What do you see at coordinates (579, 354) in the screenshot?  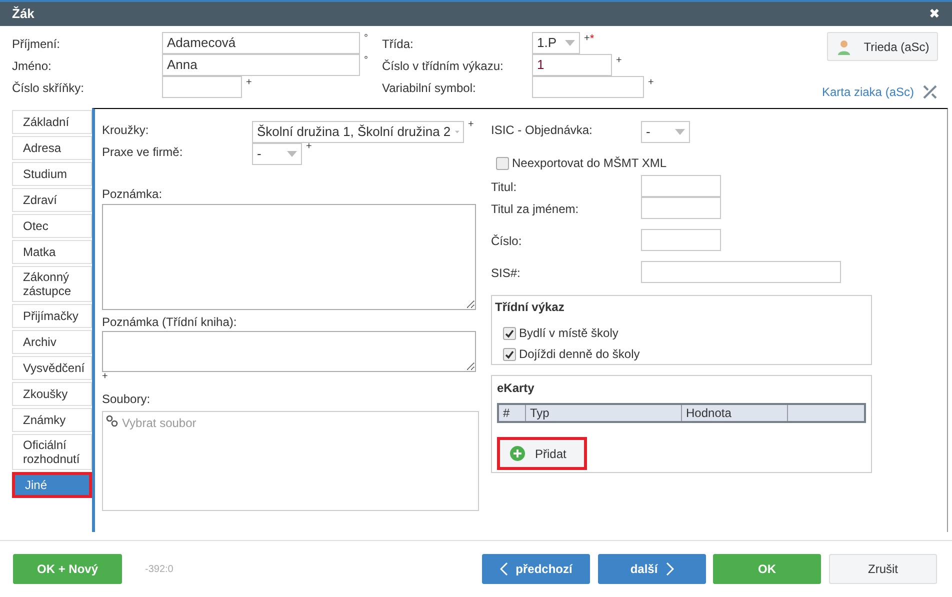 I see `checkbox-label: Dojíždi denně do školy` at bounding box center [579, 354].